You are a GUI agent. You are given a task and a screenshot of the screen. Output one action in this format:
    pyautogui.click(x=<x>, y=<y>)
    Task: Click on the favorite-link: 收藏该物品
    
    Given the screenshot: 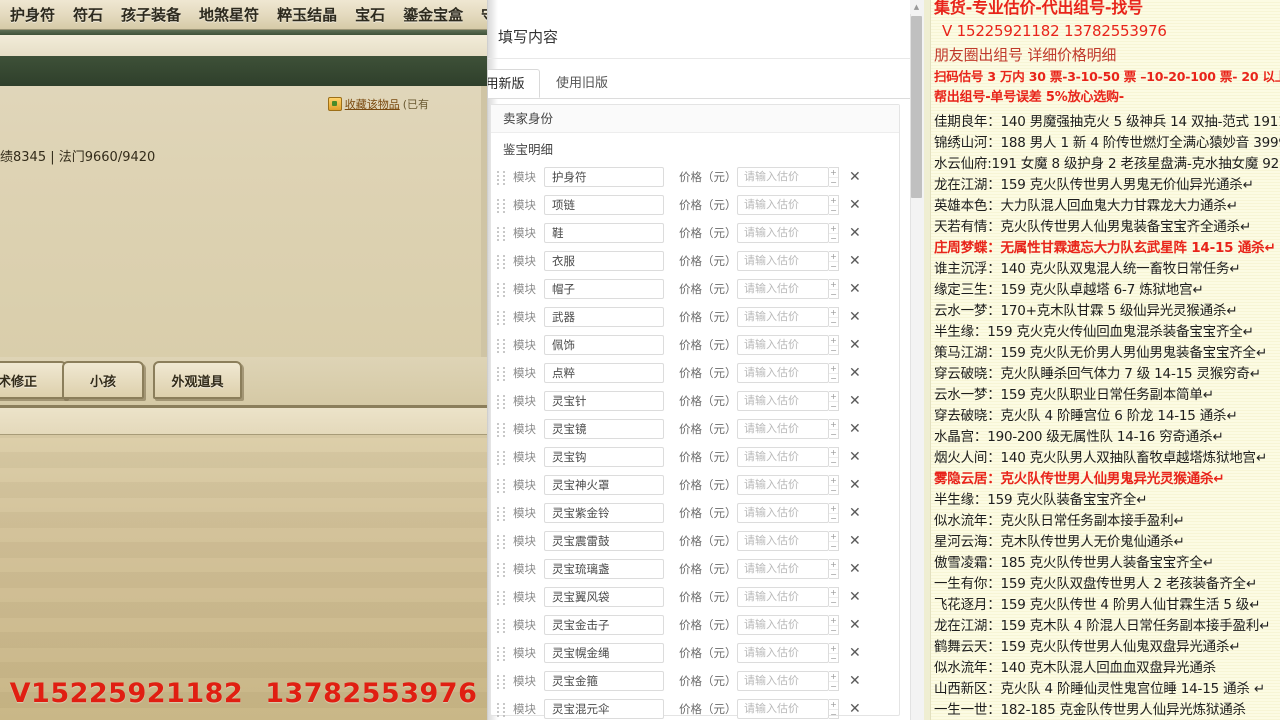 What is the action you would take?
    pyautogui.click(x=372, y=104)
    